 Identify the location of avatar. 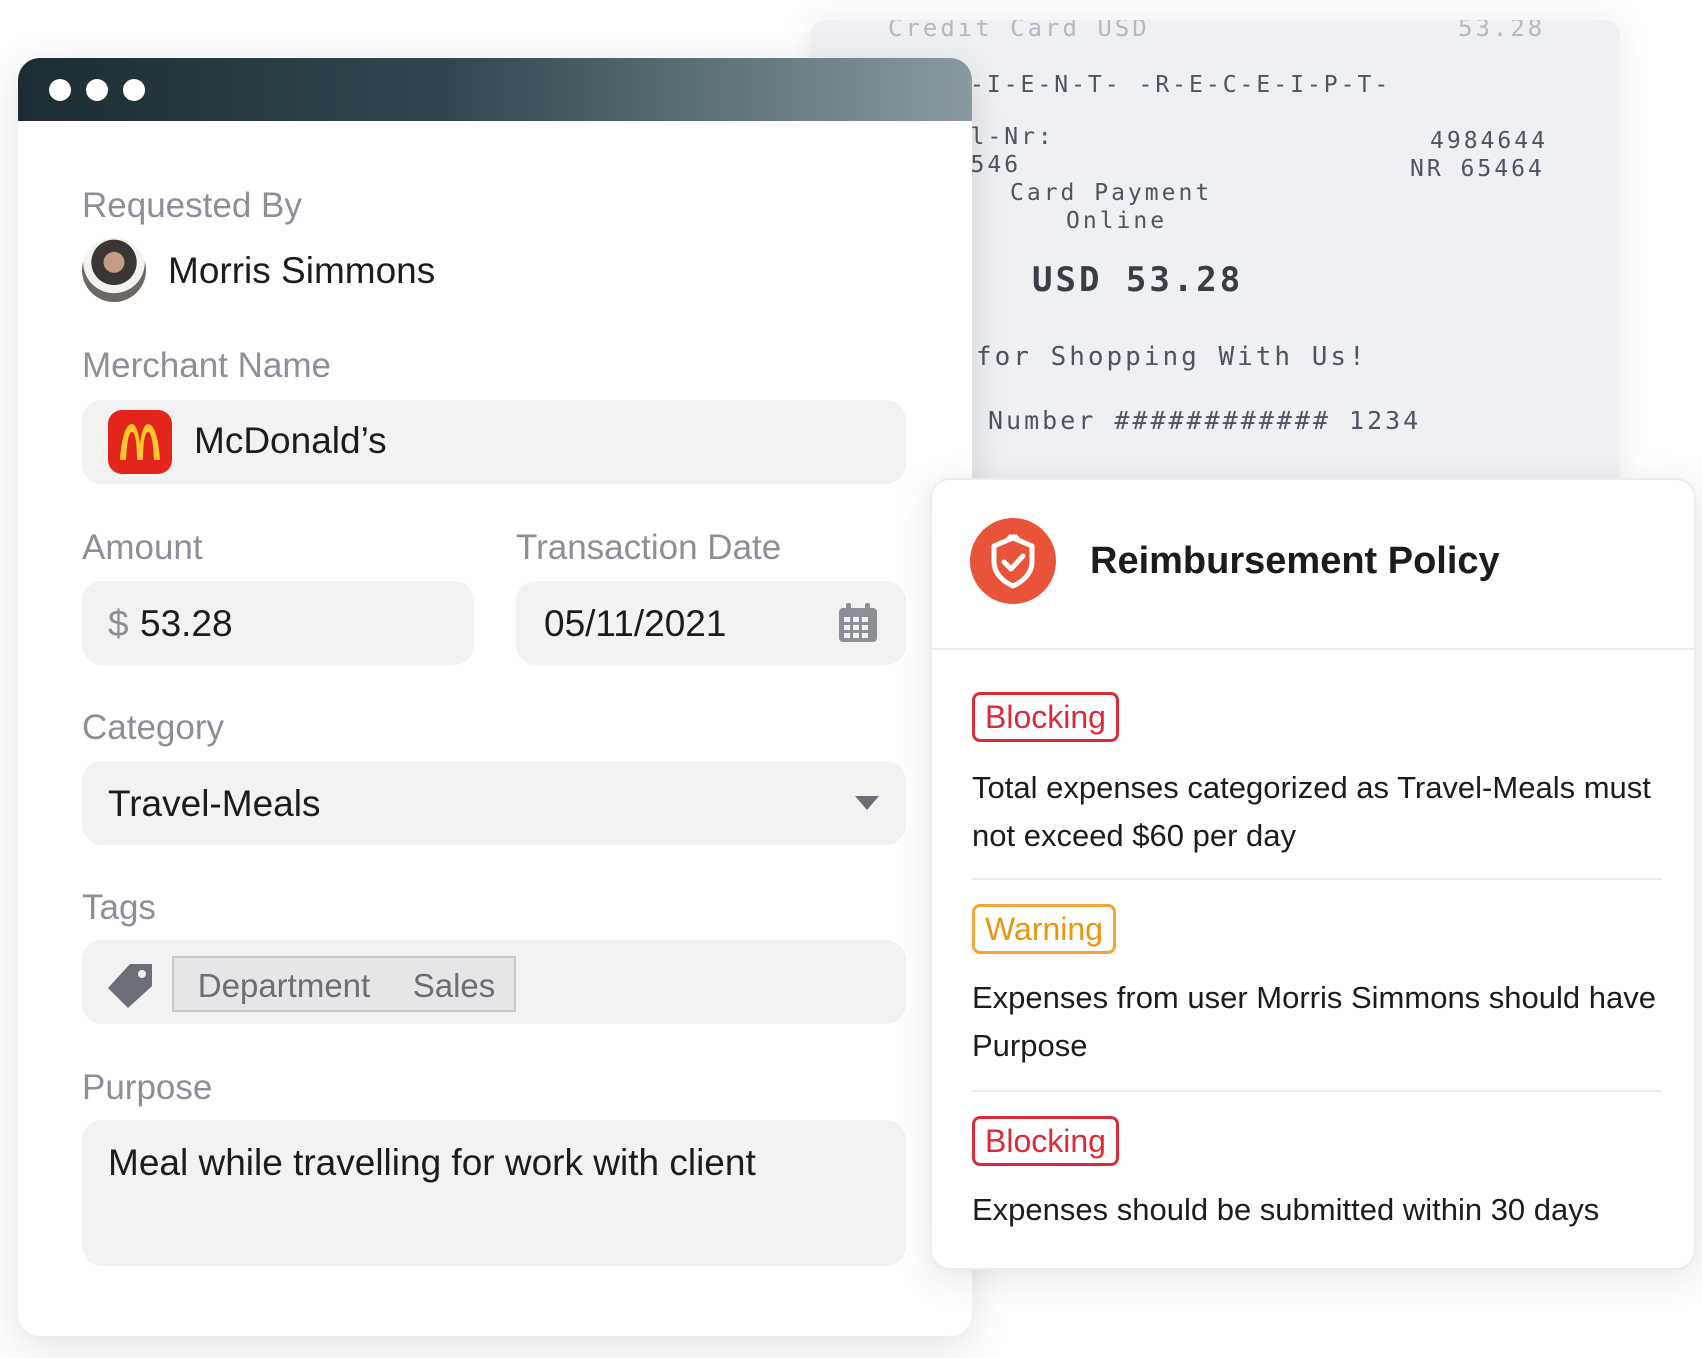
(114, 270).